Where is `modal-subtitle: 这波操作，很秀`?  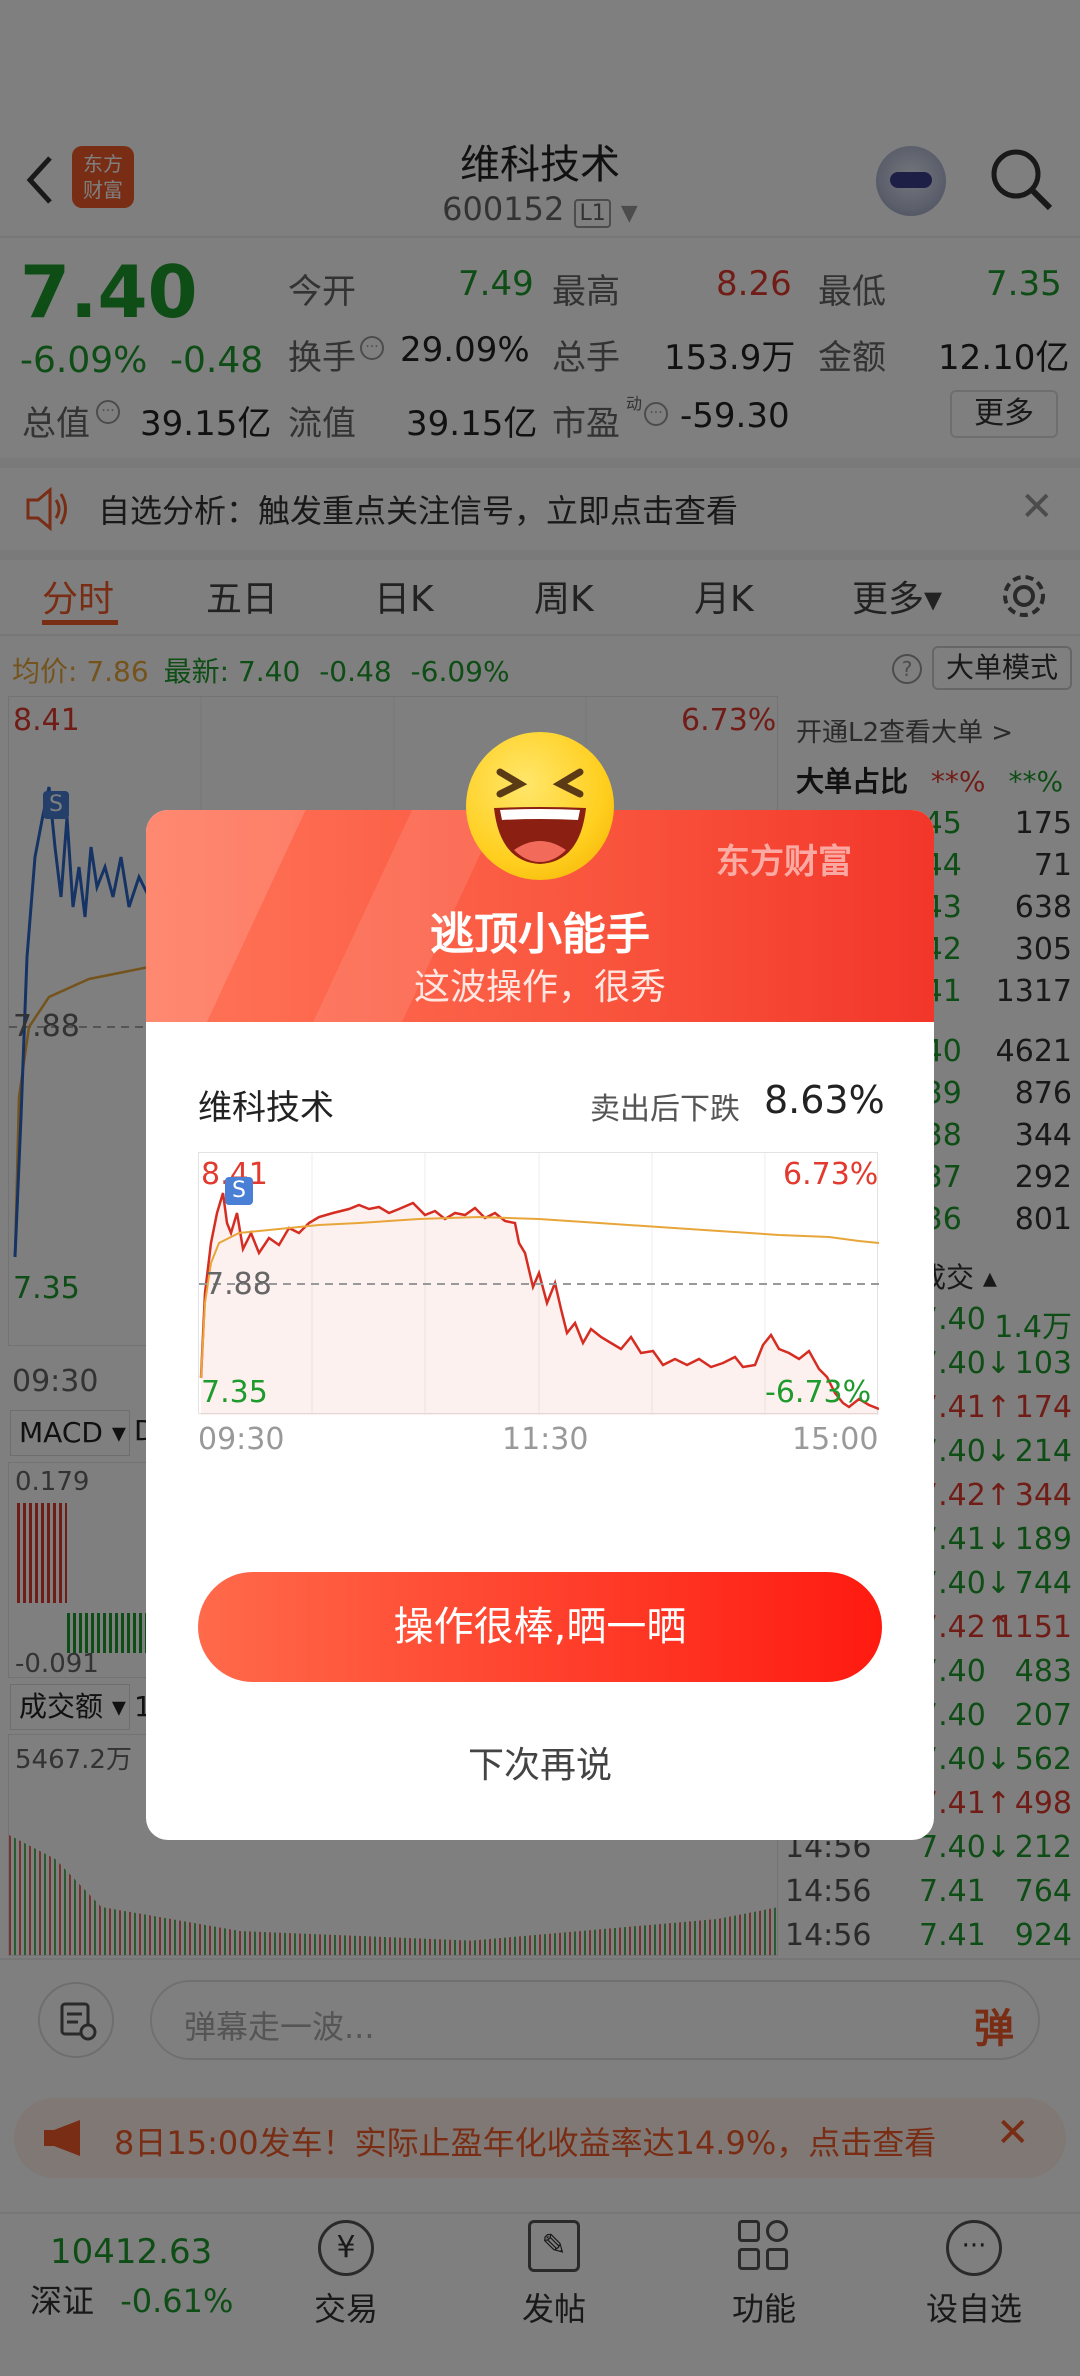
modal-subtitle: 这波操作，很秀 is located at coordinates (539, 987).